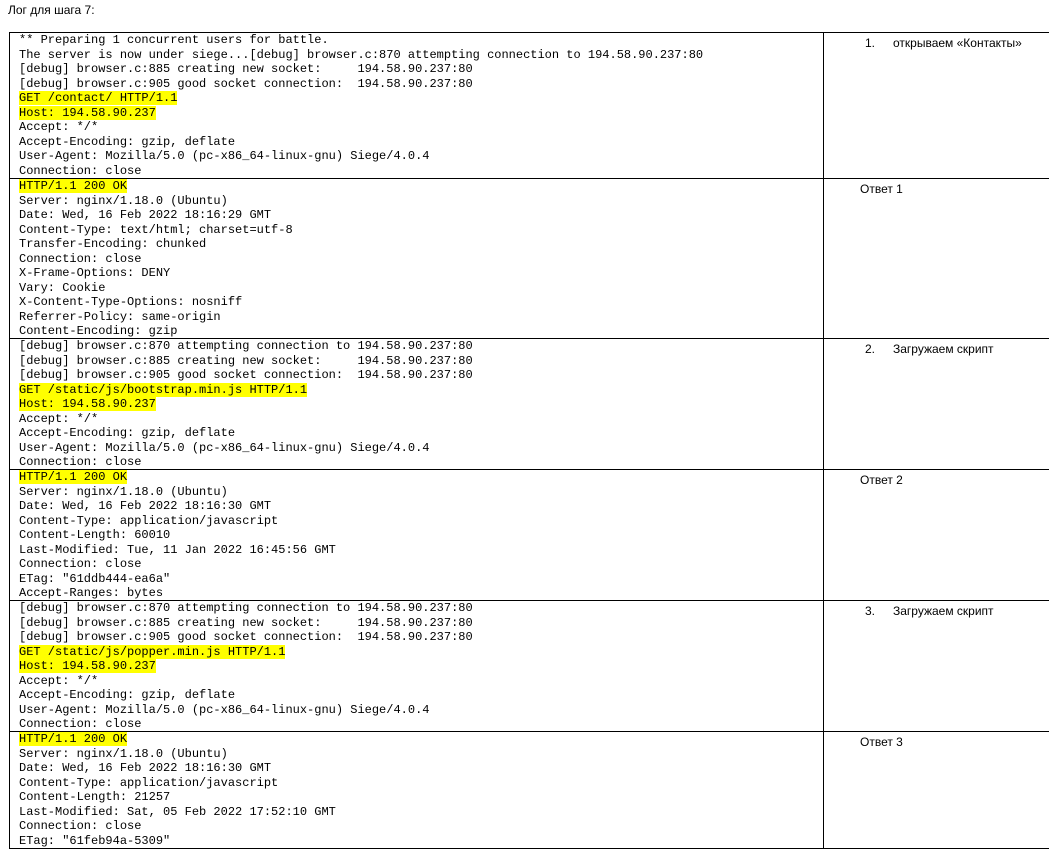 Image resolution: width=1049 pixels, height=849 pixels. What do you see at coordinates (421, 535) in the screenshot?
I see `log-line: Content-Length: 60010` at bounding box center [421, 535].